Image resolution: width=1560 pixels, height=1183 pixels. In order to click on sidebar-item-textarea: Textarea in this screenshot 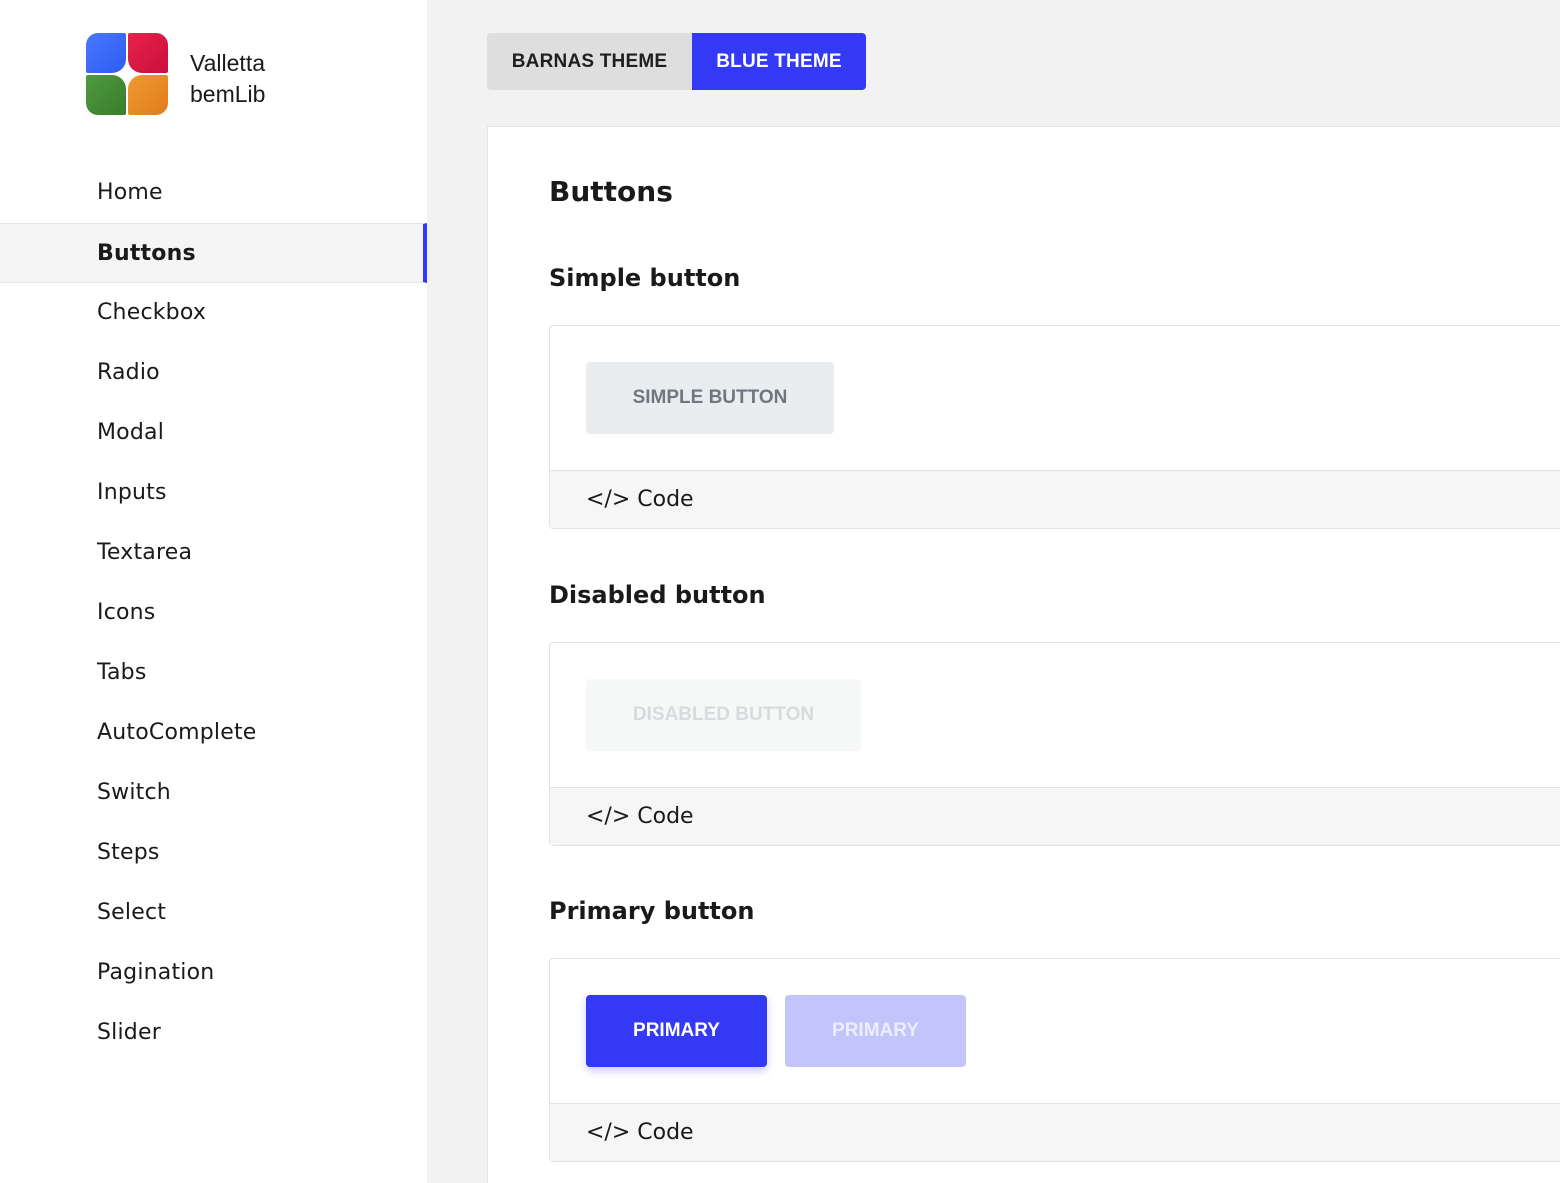, I will do `click(213, 553)`.